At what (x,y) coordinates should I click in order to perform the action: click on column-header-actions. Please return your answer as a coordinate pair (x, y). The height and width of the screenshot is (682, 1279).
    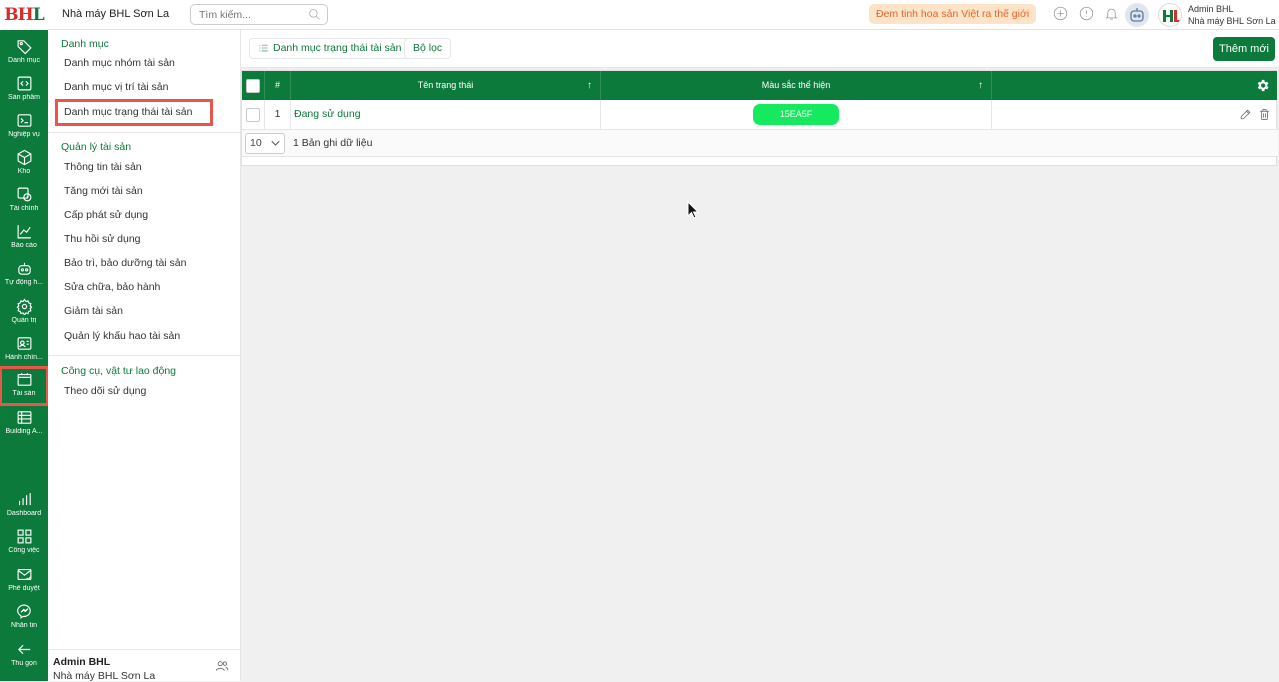
    Looking at the image, I should click on (1134, 85).